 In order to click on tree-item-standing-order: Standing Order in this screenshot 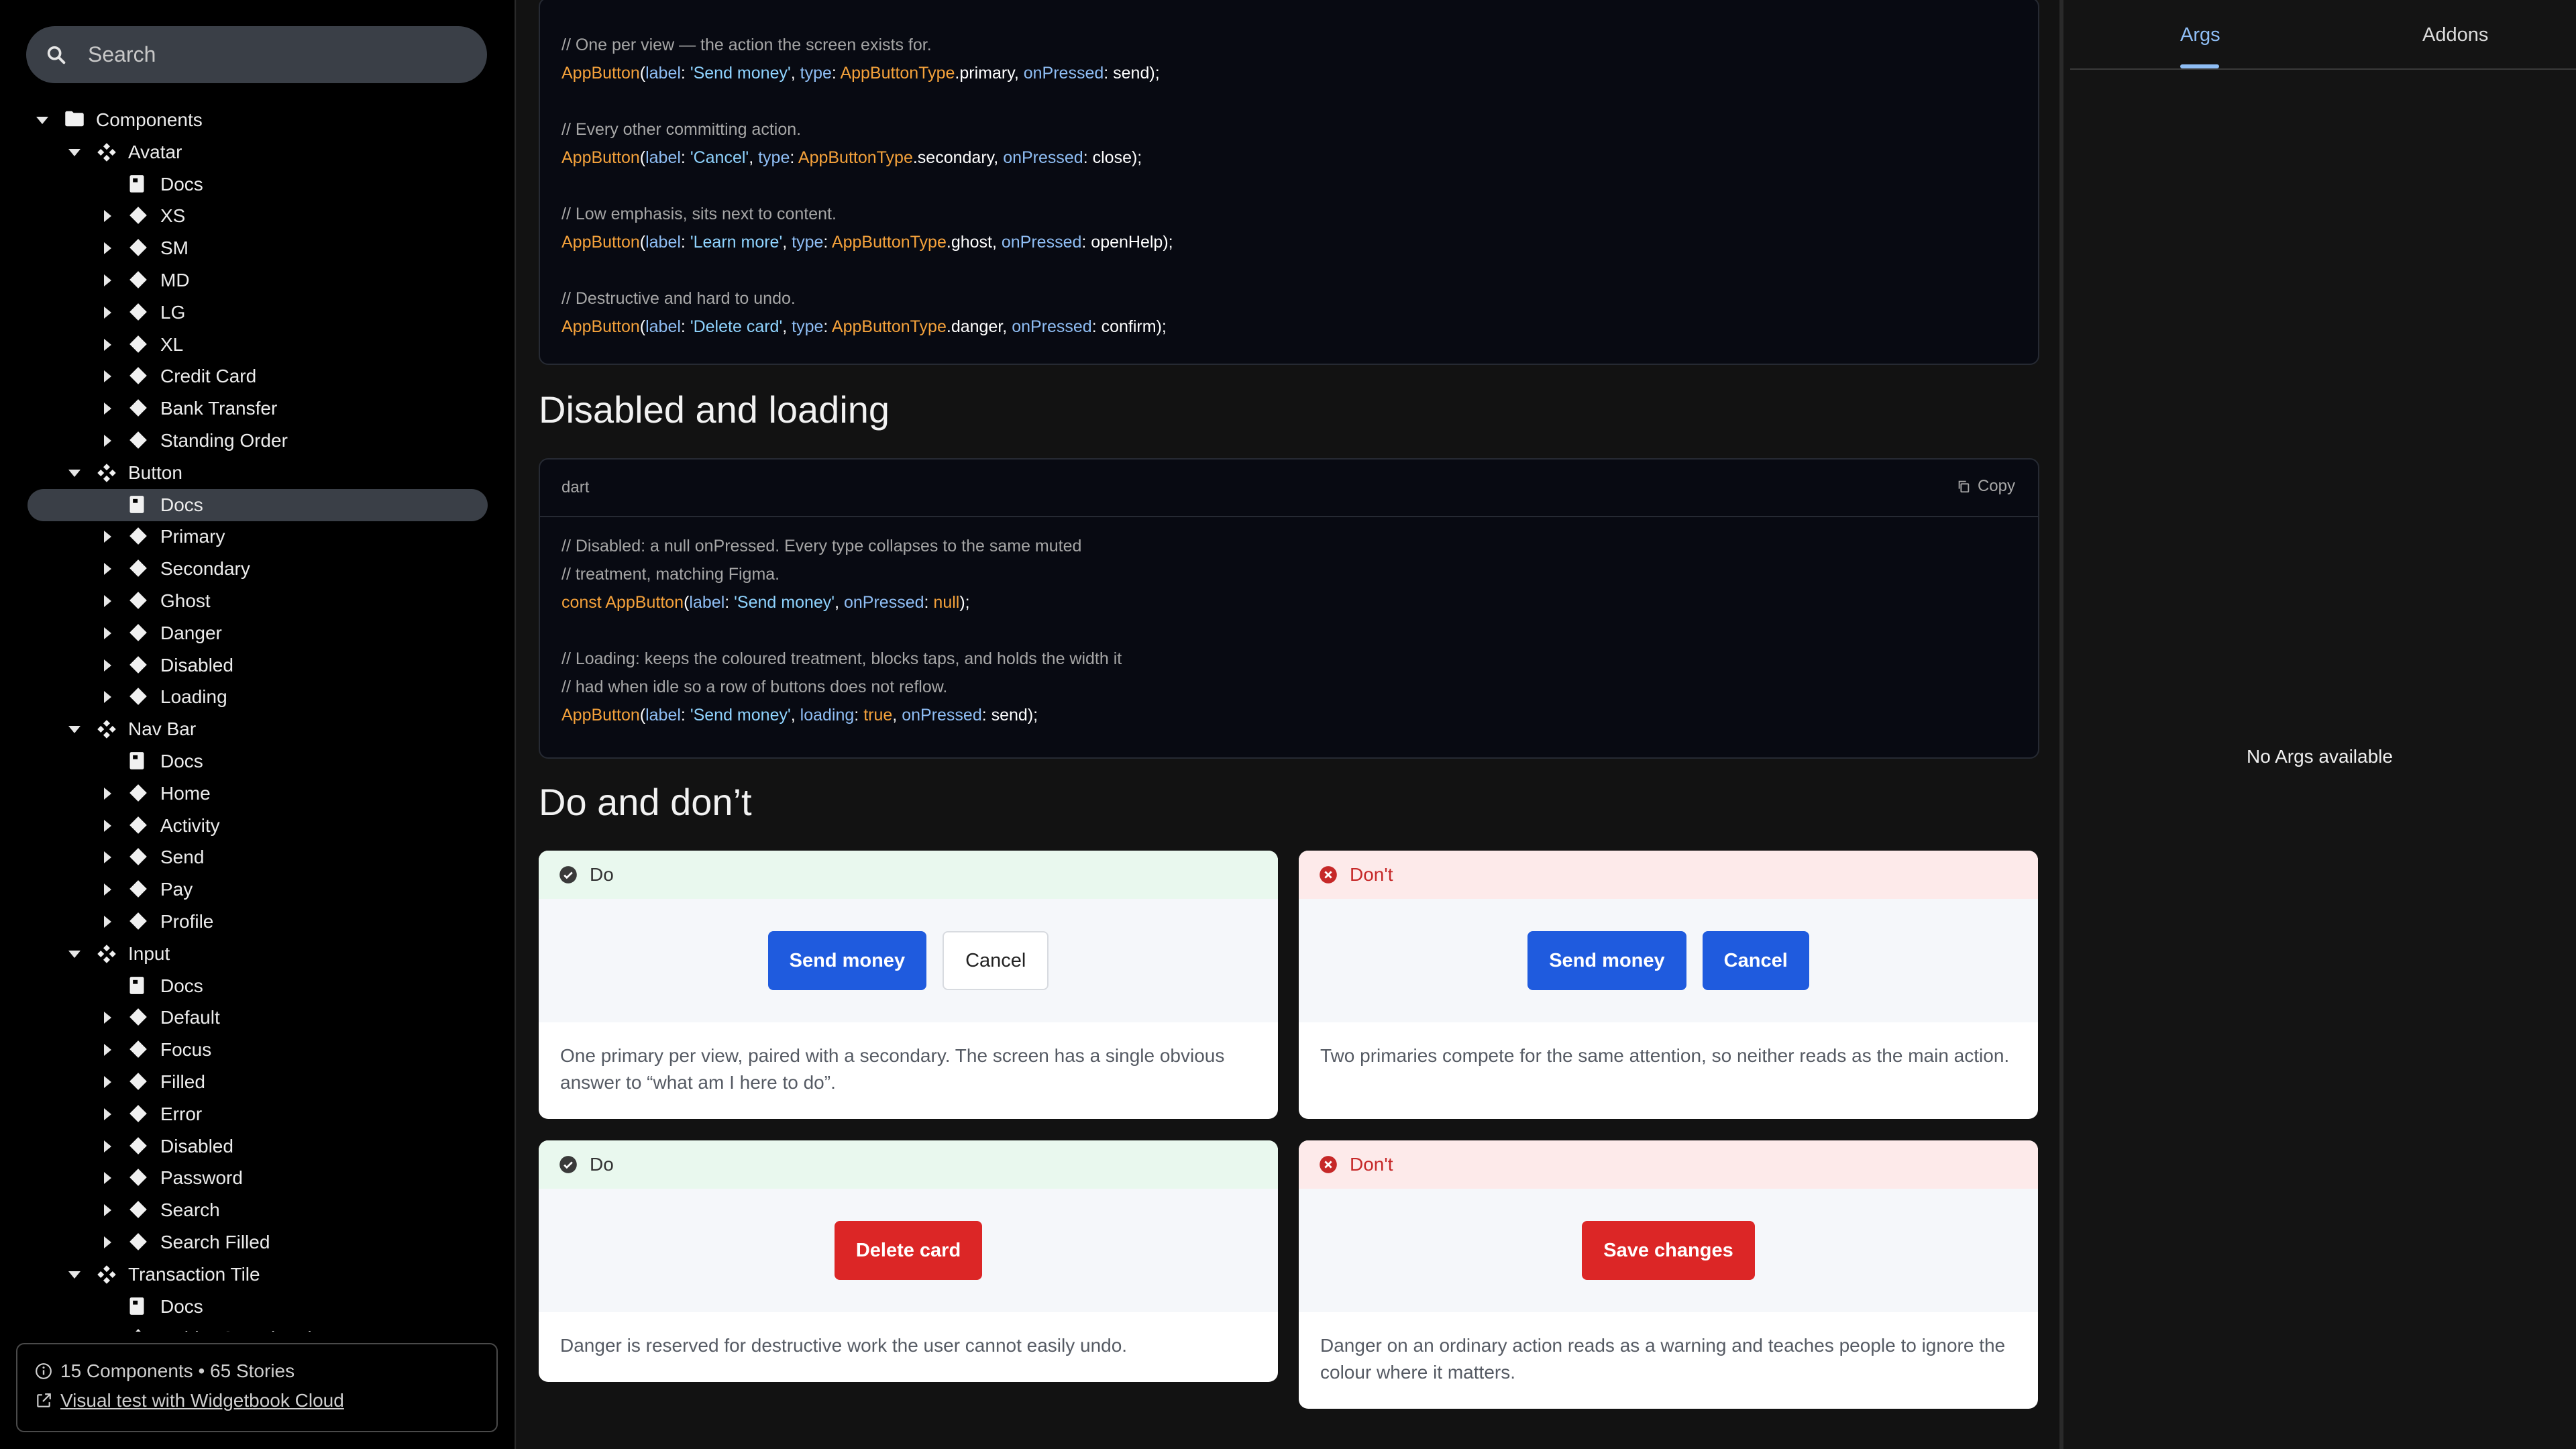, I will do `click(258, 441)`.